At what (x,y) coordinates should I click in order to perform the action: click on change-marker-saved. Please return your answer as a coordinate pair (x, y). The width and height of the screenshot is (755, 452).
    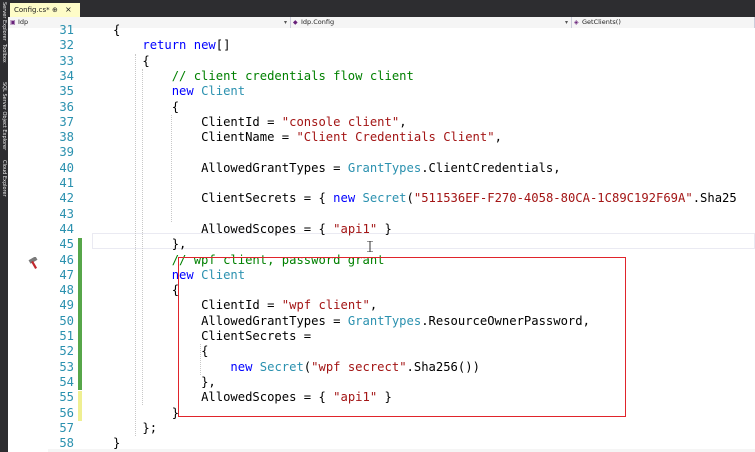
    Looking at the image, I should click on (80, 314).